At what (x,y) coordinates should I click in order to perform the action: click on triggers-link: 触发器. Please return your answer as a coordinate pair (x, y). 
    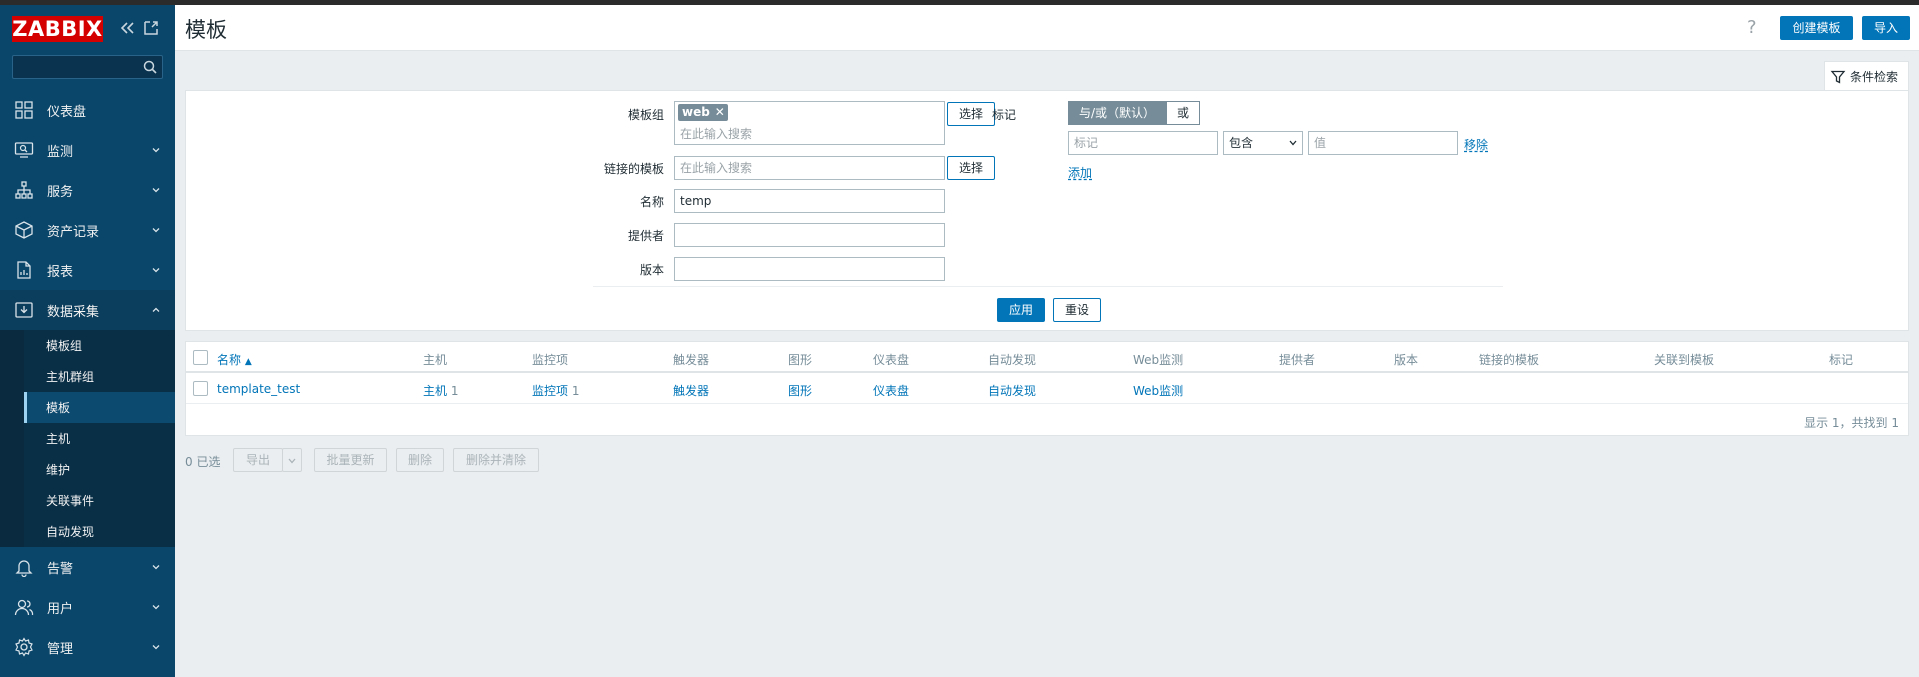
    Looking at the image, I should click on (691, 390).